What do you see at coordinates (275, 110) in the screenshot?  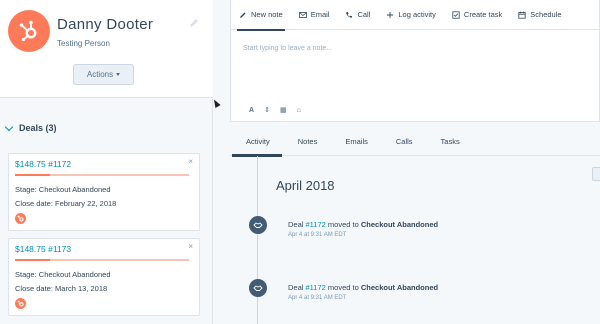 I see `format-toolbar: A ⇕ ▦ ⌂` at bounding box center [275, 110].